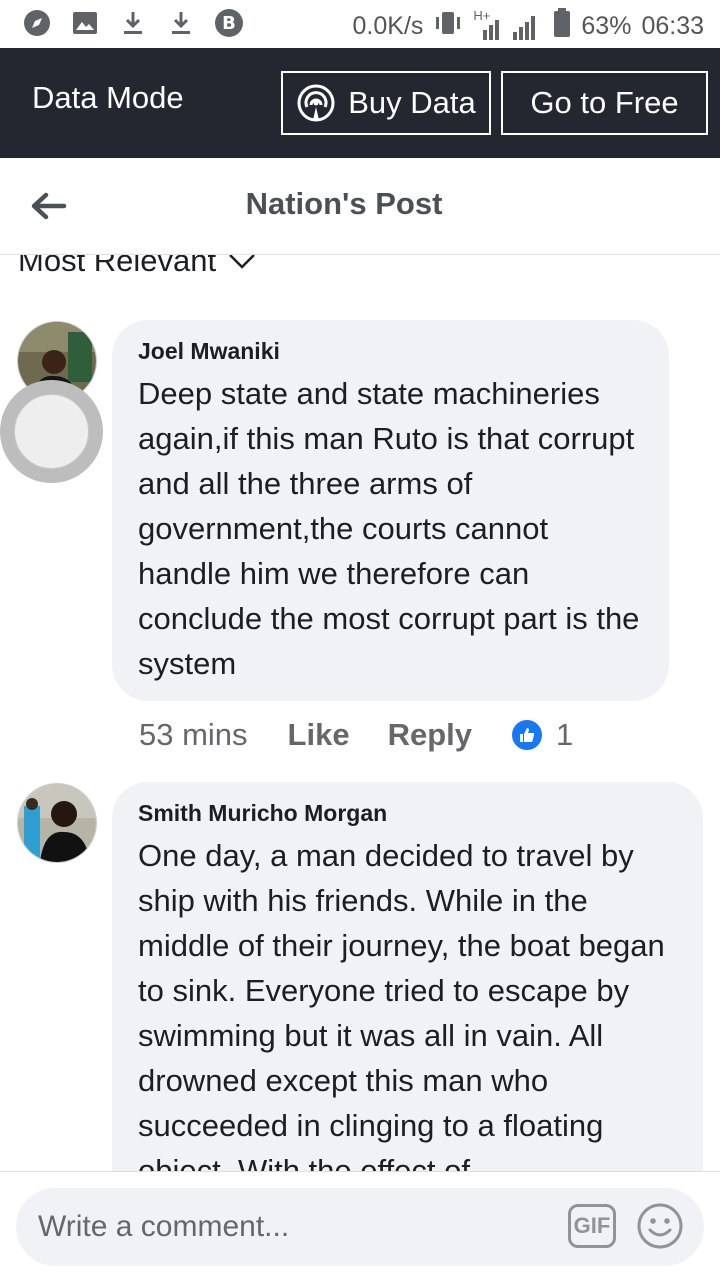  I want to click on comment-composer: Write a comment... GIF, so click(360, 1226).